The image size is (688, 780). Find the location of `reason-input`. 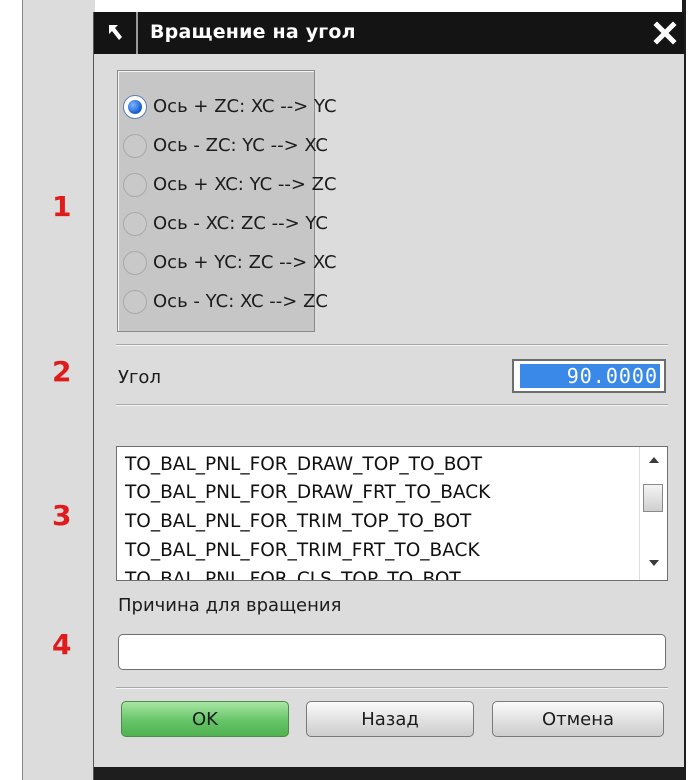

reason-input is located at coordinates (392, 652).